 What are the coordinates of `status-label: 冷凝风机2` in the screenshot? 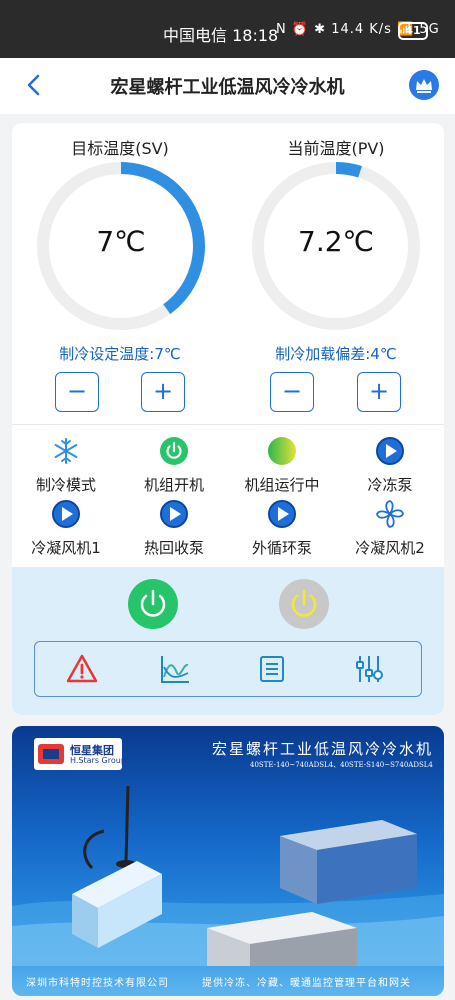 It's located at (390, 548).